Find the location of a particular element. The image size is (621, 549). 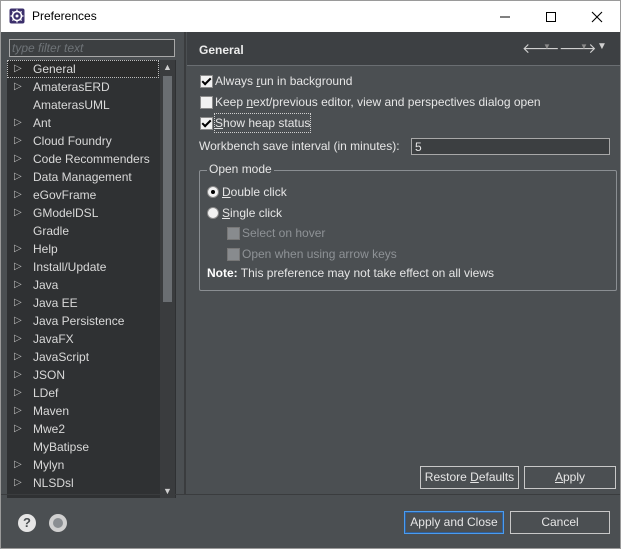

tree-scrollbar: ▲ ▼ is located at coordinates (167, 279).